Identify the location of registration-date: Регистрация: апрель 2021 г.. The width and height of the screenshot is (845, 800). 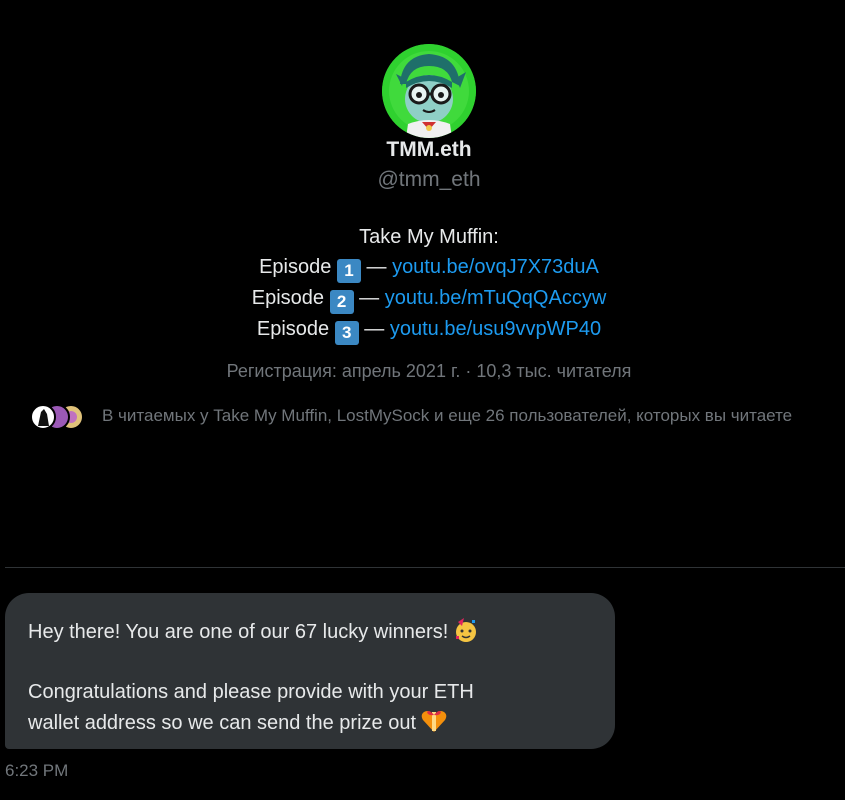
(343, 371).